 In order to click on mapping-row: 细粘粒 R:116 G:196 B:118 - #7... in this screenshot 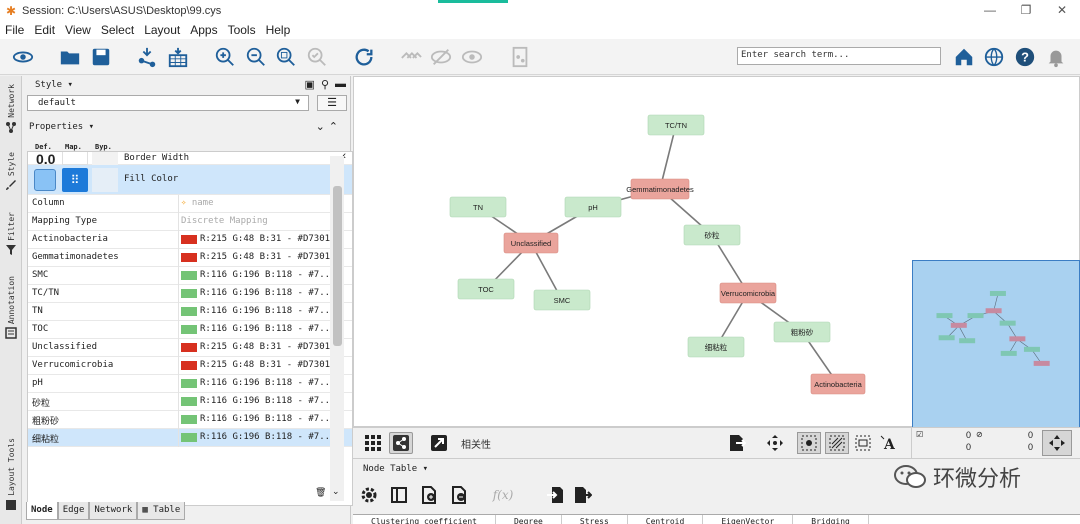, I will do `click(190, 438)`.